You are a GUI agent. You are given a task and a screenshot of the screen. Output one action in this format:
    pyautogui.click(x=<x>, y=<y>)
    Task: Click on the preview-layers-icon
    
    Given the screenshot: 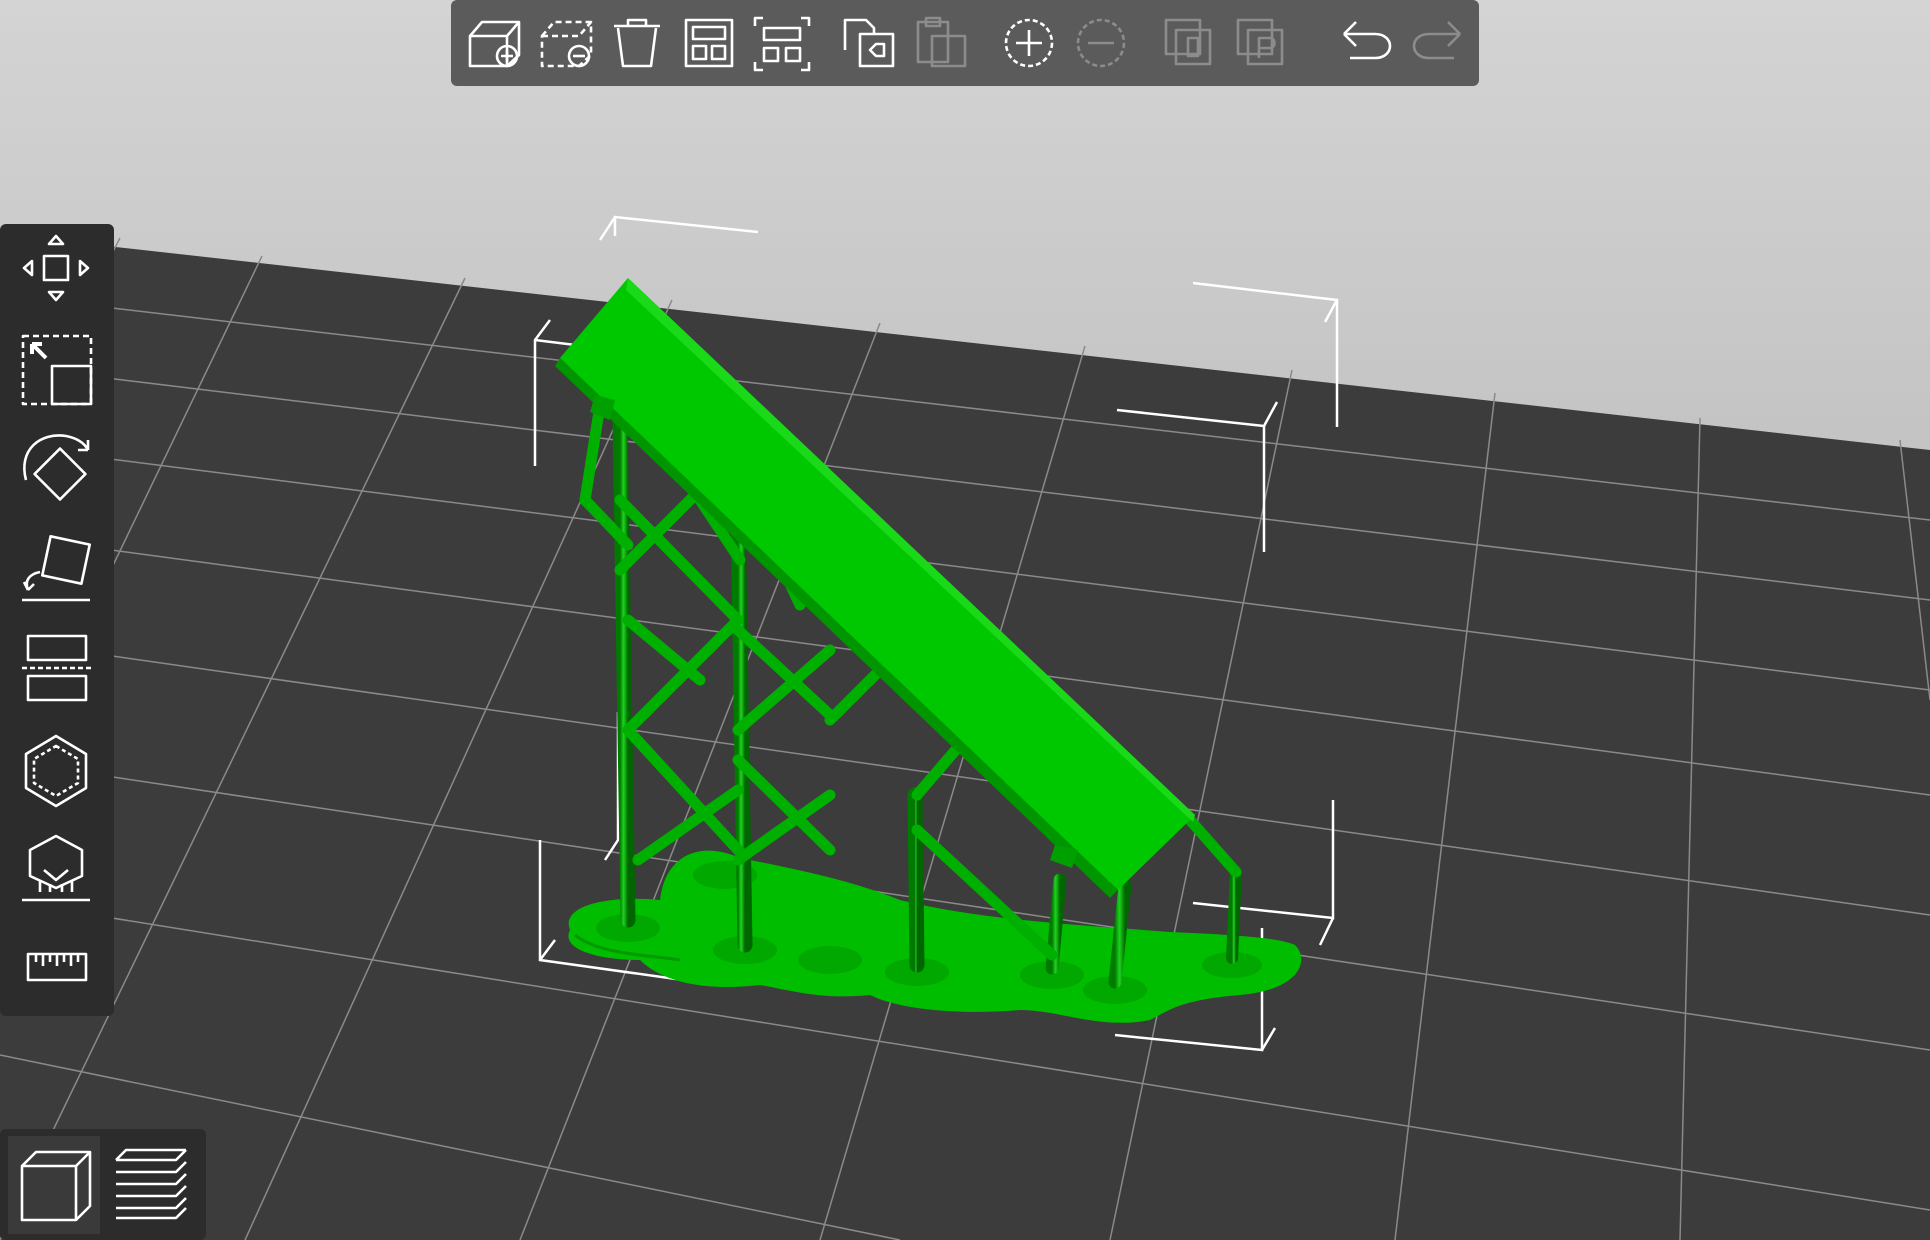 What is the action you would take?
    pyautogui.click(x=151, y=1184)
    